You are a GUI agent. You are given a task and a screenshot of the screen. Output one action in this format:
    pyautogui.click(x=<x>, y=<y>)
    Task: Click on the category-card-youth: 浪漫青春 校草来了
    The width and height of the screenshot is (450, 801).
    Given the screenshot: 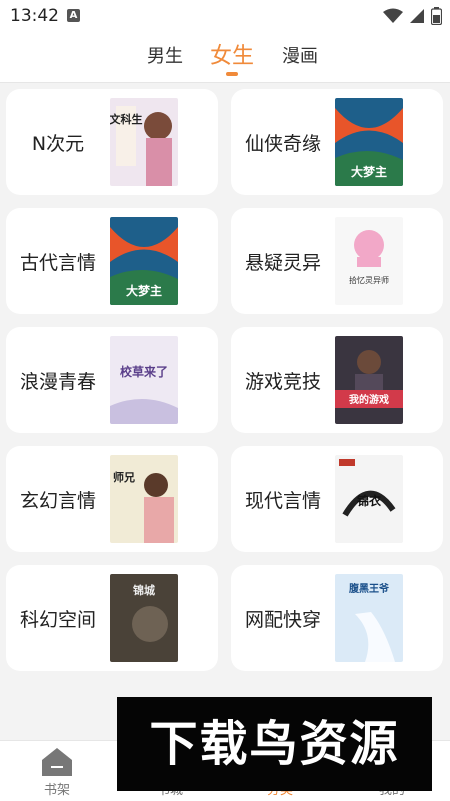 What is the action you would take?
    pyautogui.click(x=112, y=380)
    